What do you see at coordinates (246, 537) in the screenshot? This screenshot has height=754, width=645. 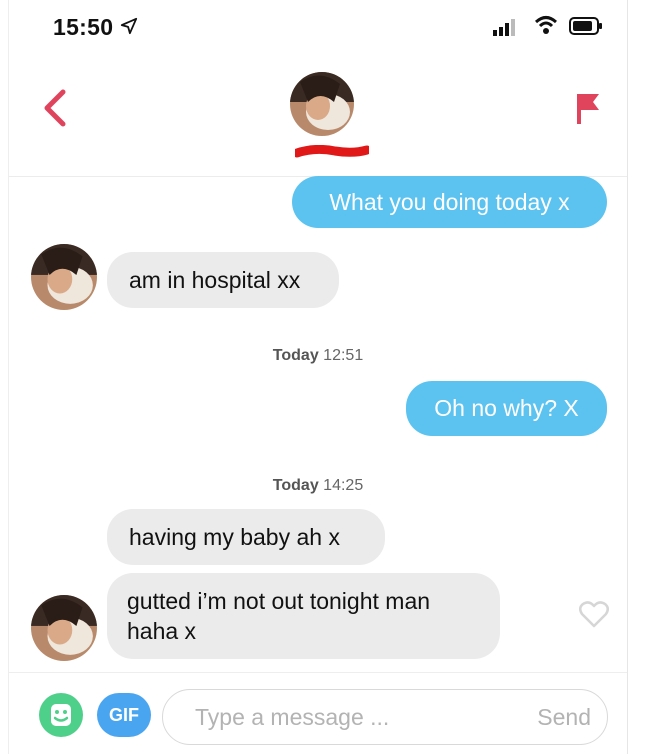 I see `message-bubble-incoming: having my baby ah x` at bounding box center [246, 537].